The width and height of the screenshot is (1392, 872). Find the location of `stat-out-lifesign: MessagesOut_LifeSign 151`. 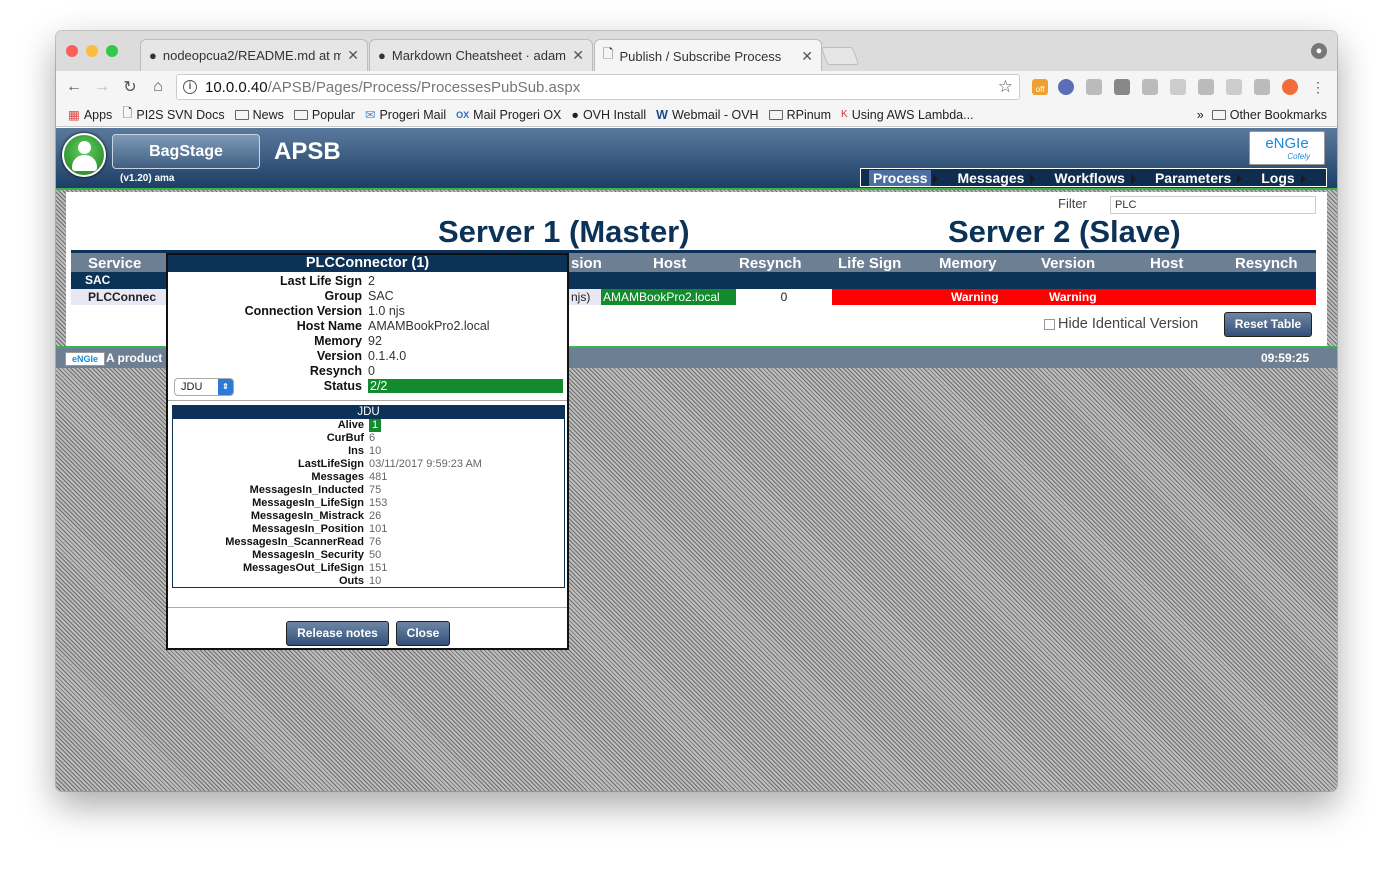

stat-out-lifesign: MessagesOut_LifeSign 151 is located at coordinates (315, 568).